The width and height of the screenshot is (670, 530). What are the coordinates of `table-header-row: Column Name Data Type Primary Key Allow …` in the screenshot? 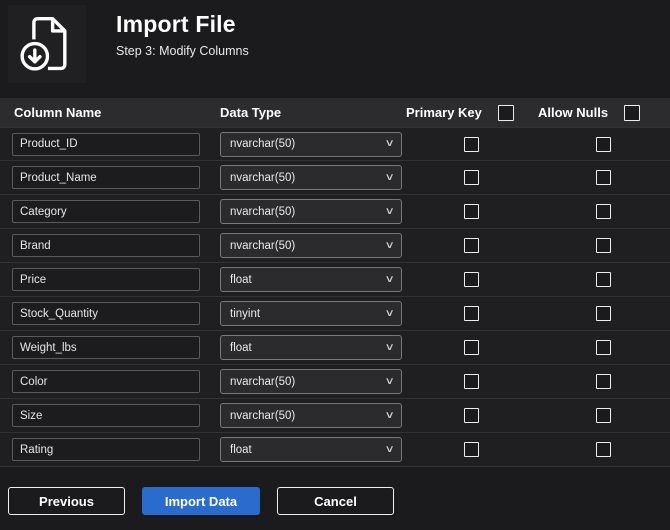 It's located at (335, 112).